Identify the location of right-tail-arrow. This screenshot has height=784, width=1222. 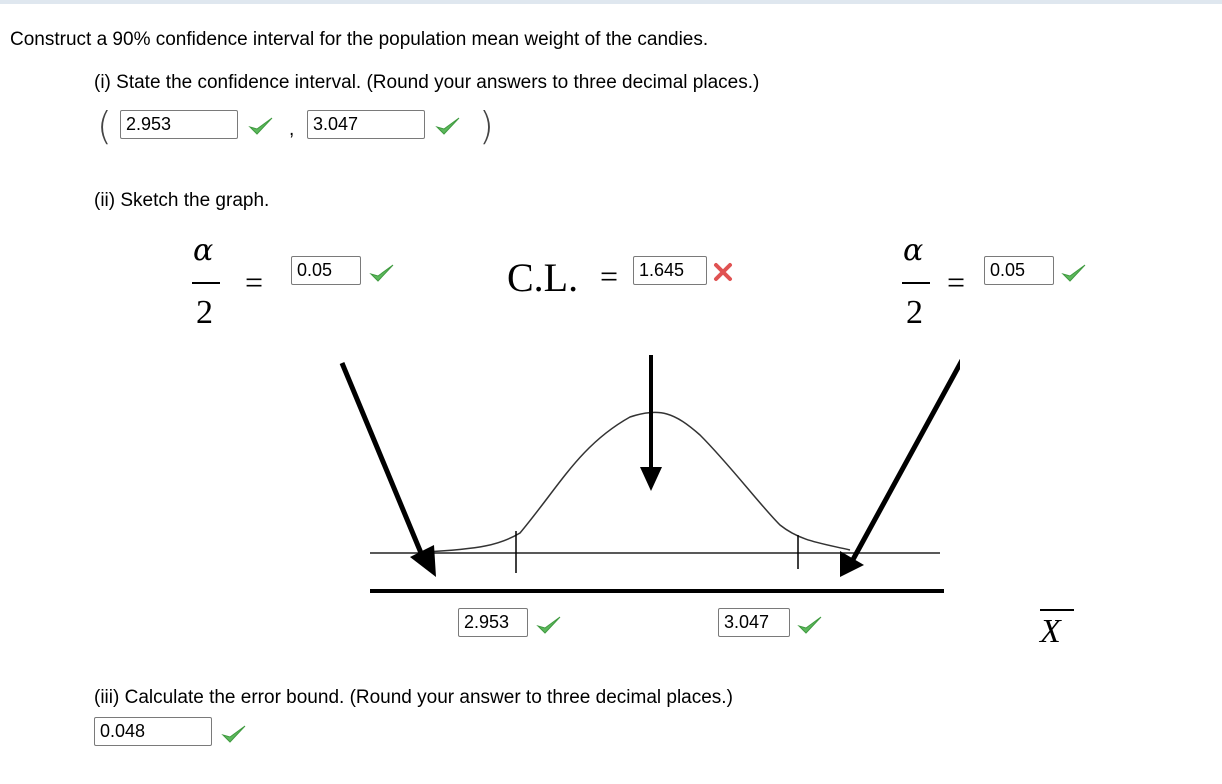
(903, 462).